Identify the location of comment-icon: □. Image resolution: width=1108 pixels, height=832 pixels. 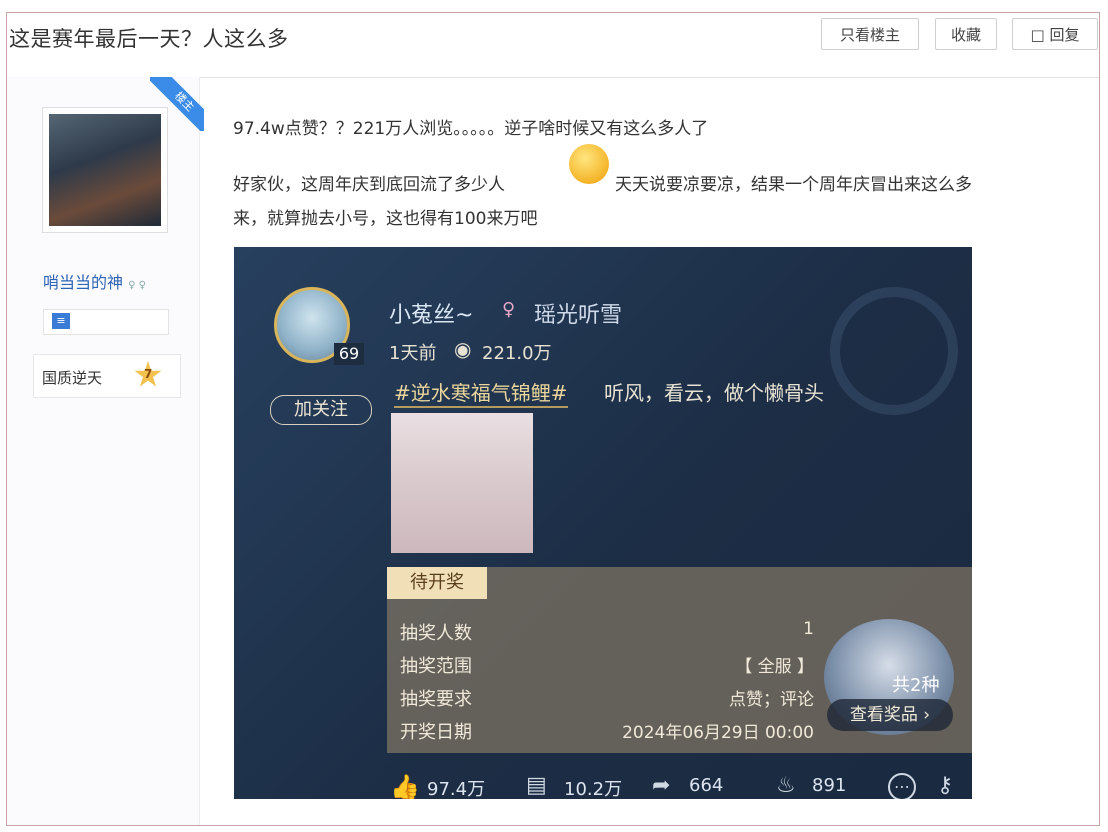
(1037, 35).